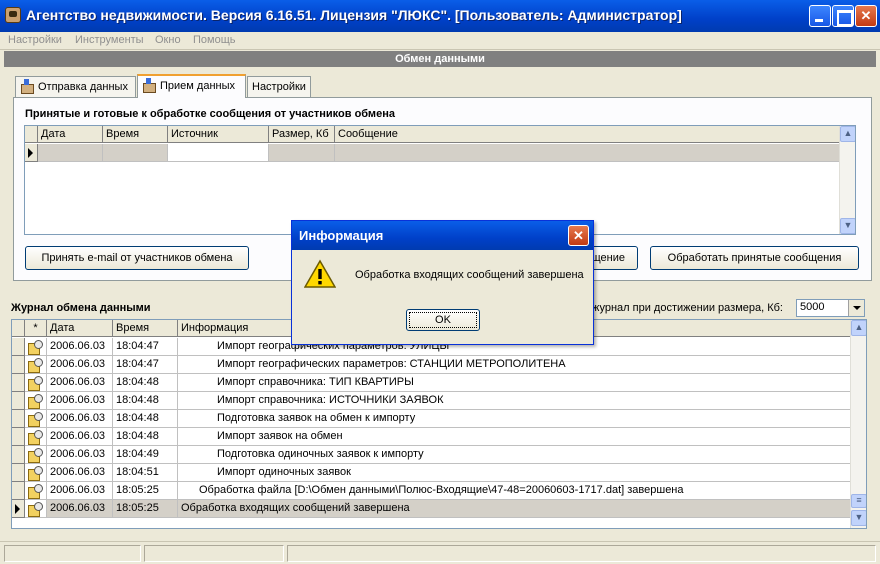 This screenshot has height=564, width=880. Describe the element at coordinates (75, 87) in the screenshot. I see `tab-send-data: Отправка данных` at that location.